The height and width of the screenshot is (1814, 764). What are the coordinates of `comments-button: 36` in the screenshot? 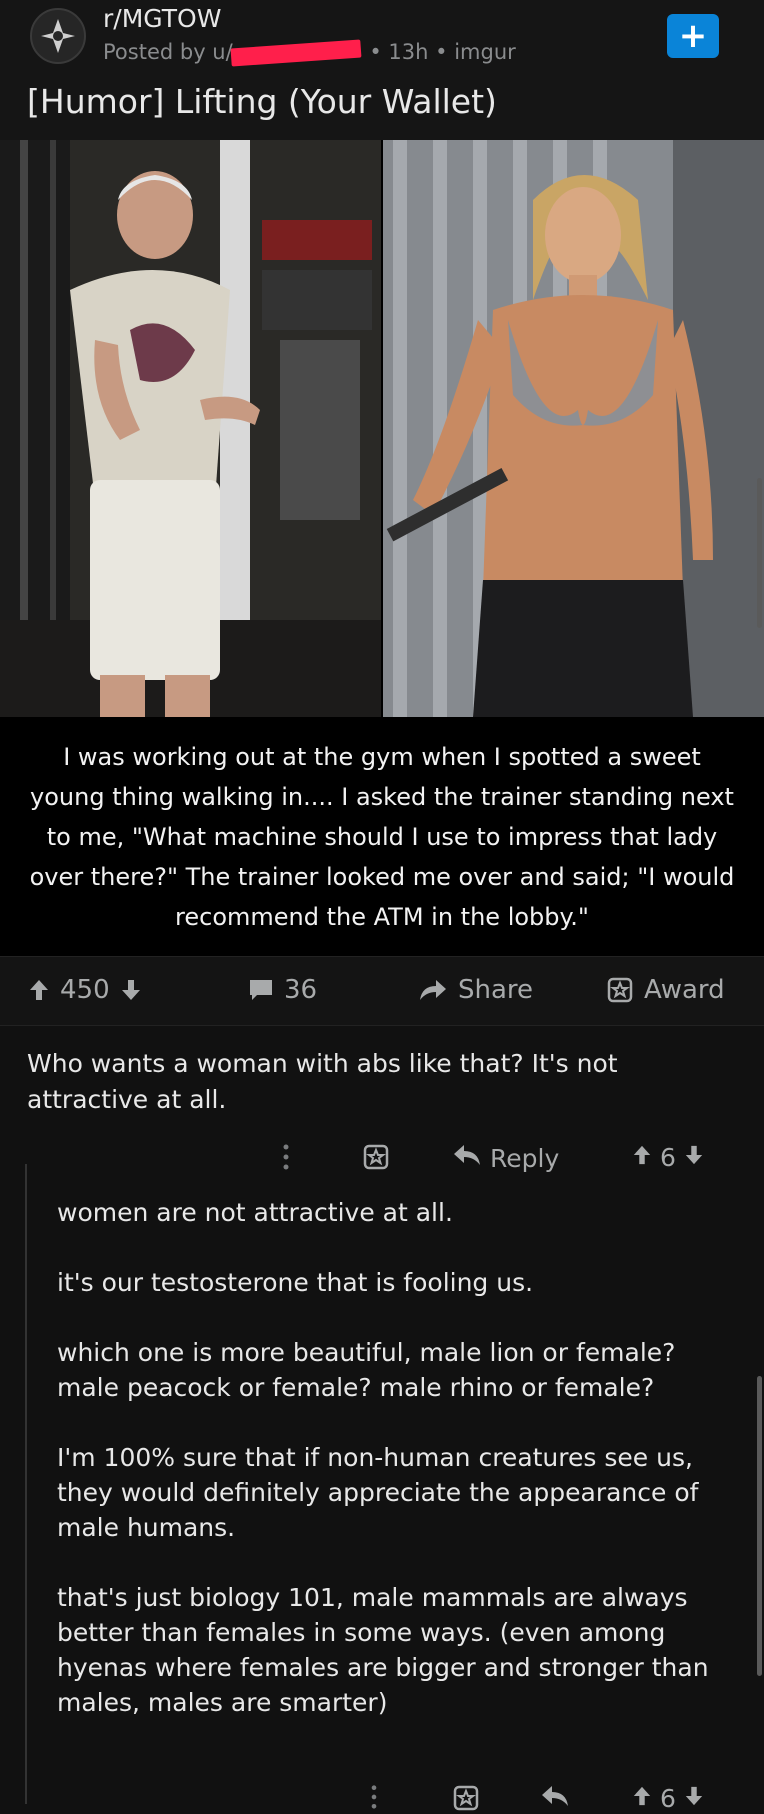 It's located at (282, 990).